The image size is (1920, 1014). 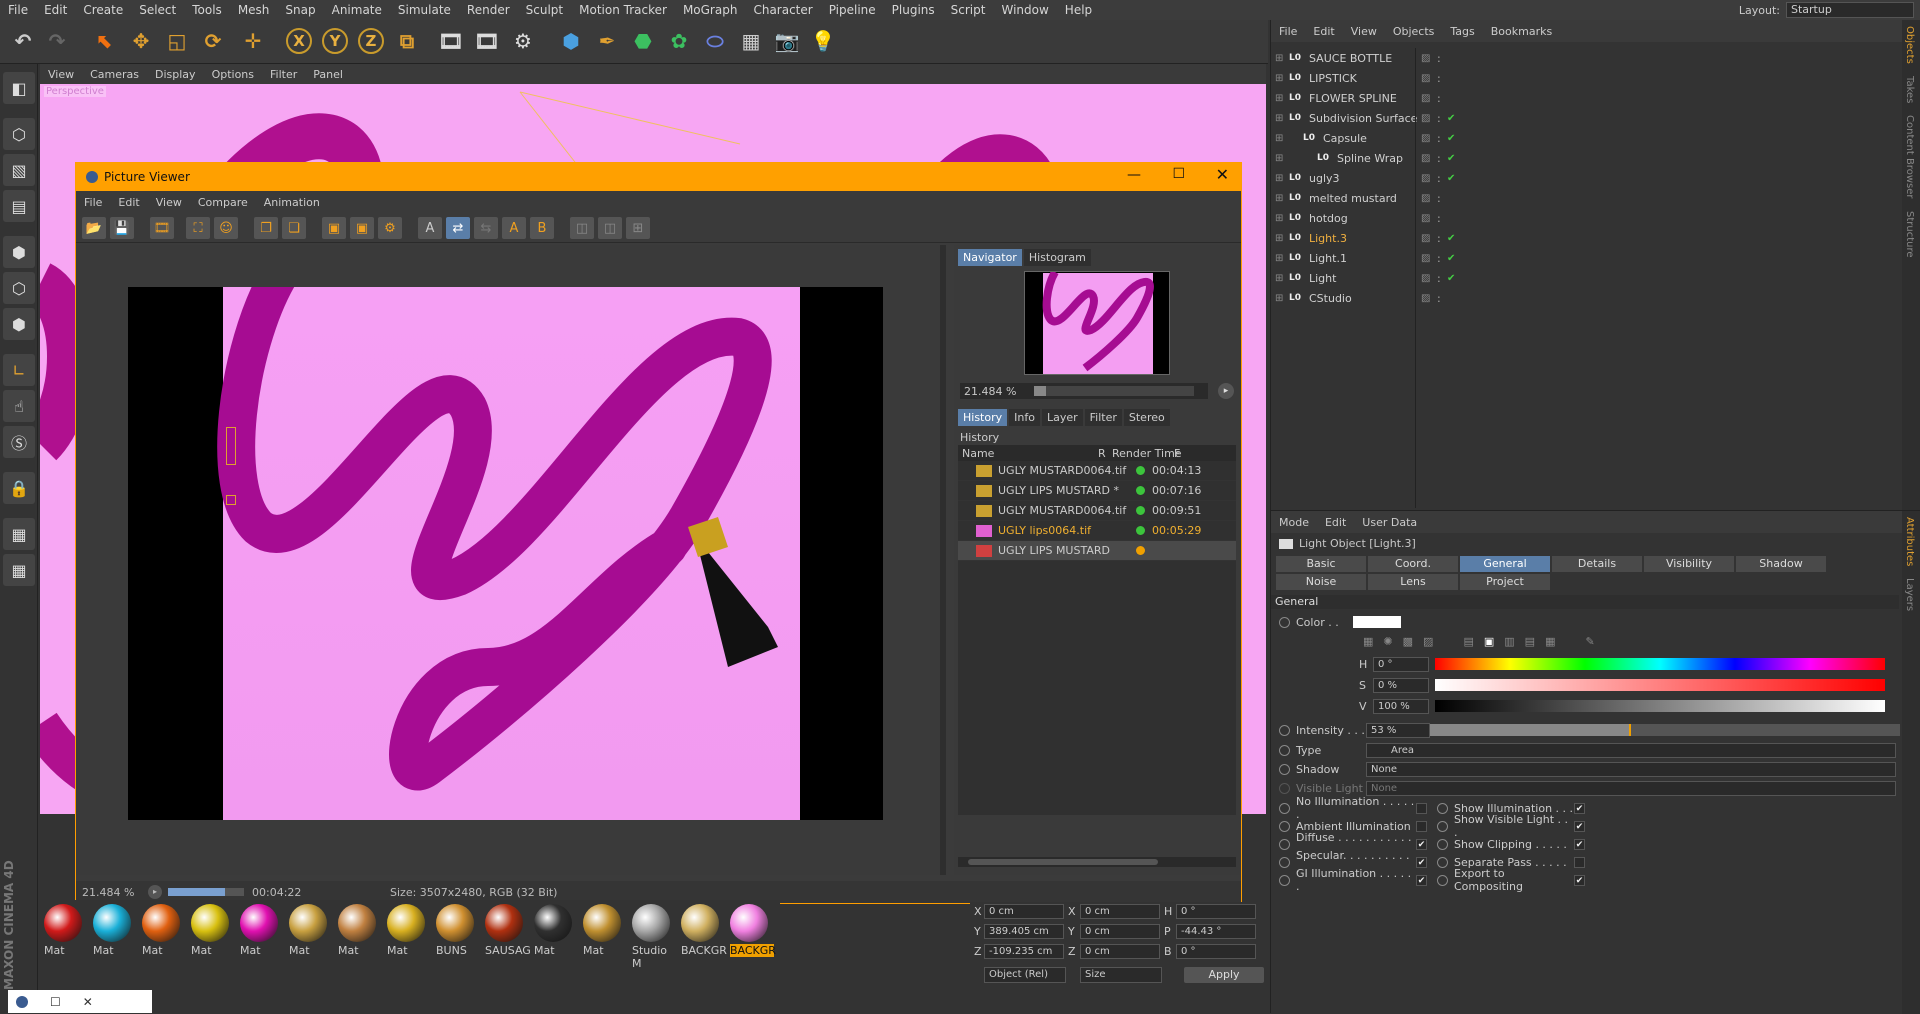 I want to click on object-row: ⊞ L0 Light.3 ▨: ✔, so click(x=1586, y=238).